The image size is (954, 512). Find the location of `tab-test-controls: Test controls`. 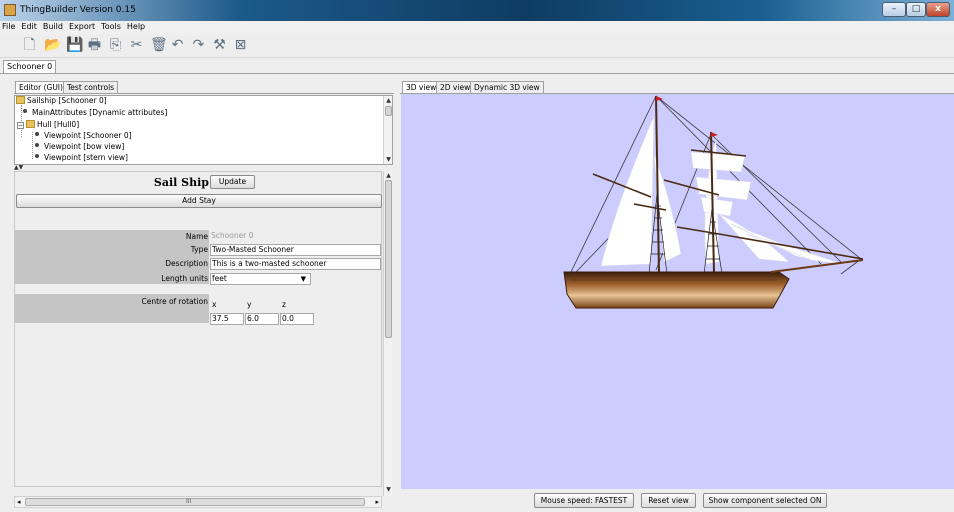

tab-test-controls: Test controls is located at coordinates (91, 87).